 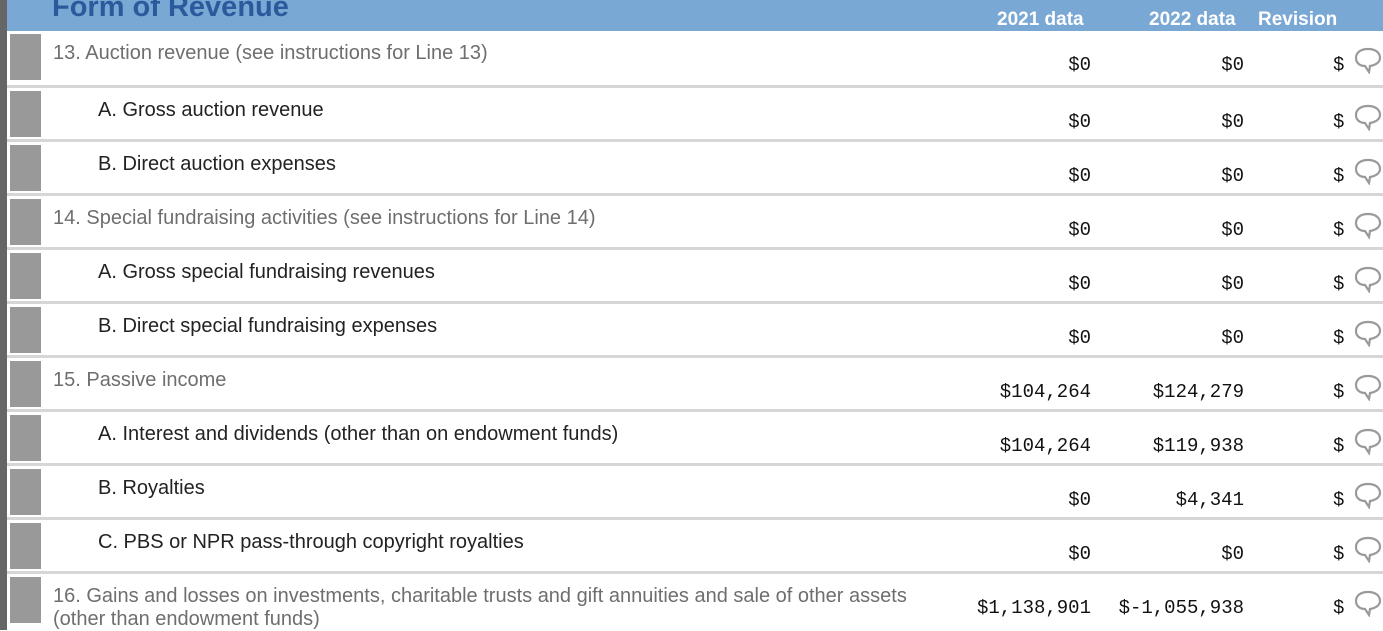 I want to click on left-strip, so click(x=3, y=315).